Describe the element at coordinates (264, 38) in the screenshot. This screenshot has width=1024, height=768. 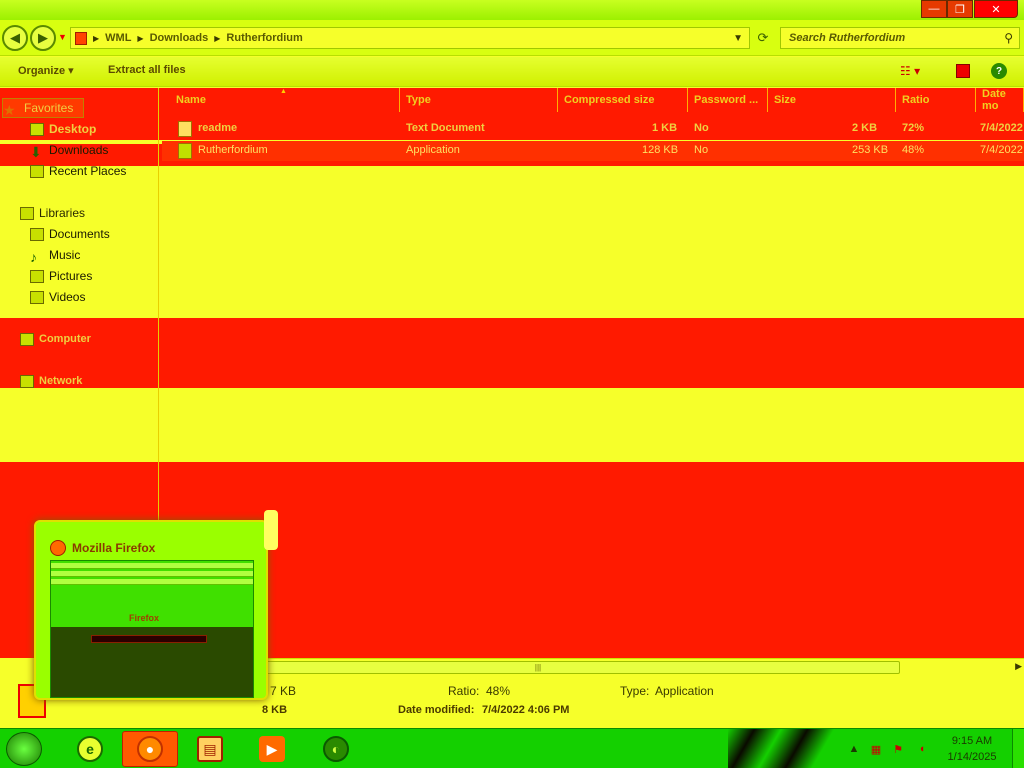
I see `breadcrumb-rutherfordium: Rutherfordium` at that location.